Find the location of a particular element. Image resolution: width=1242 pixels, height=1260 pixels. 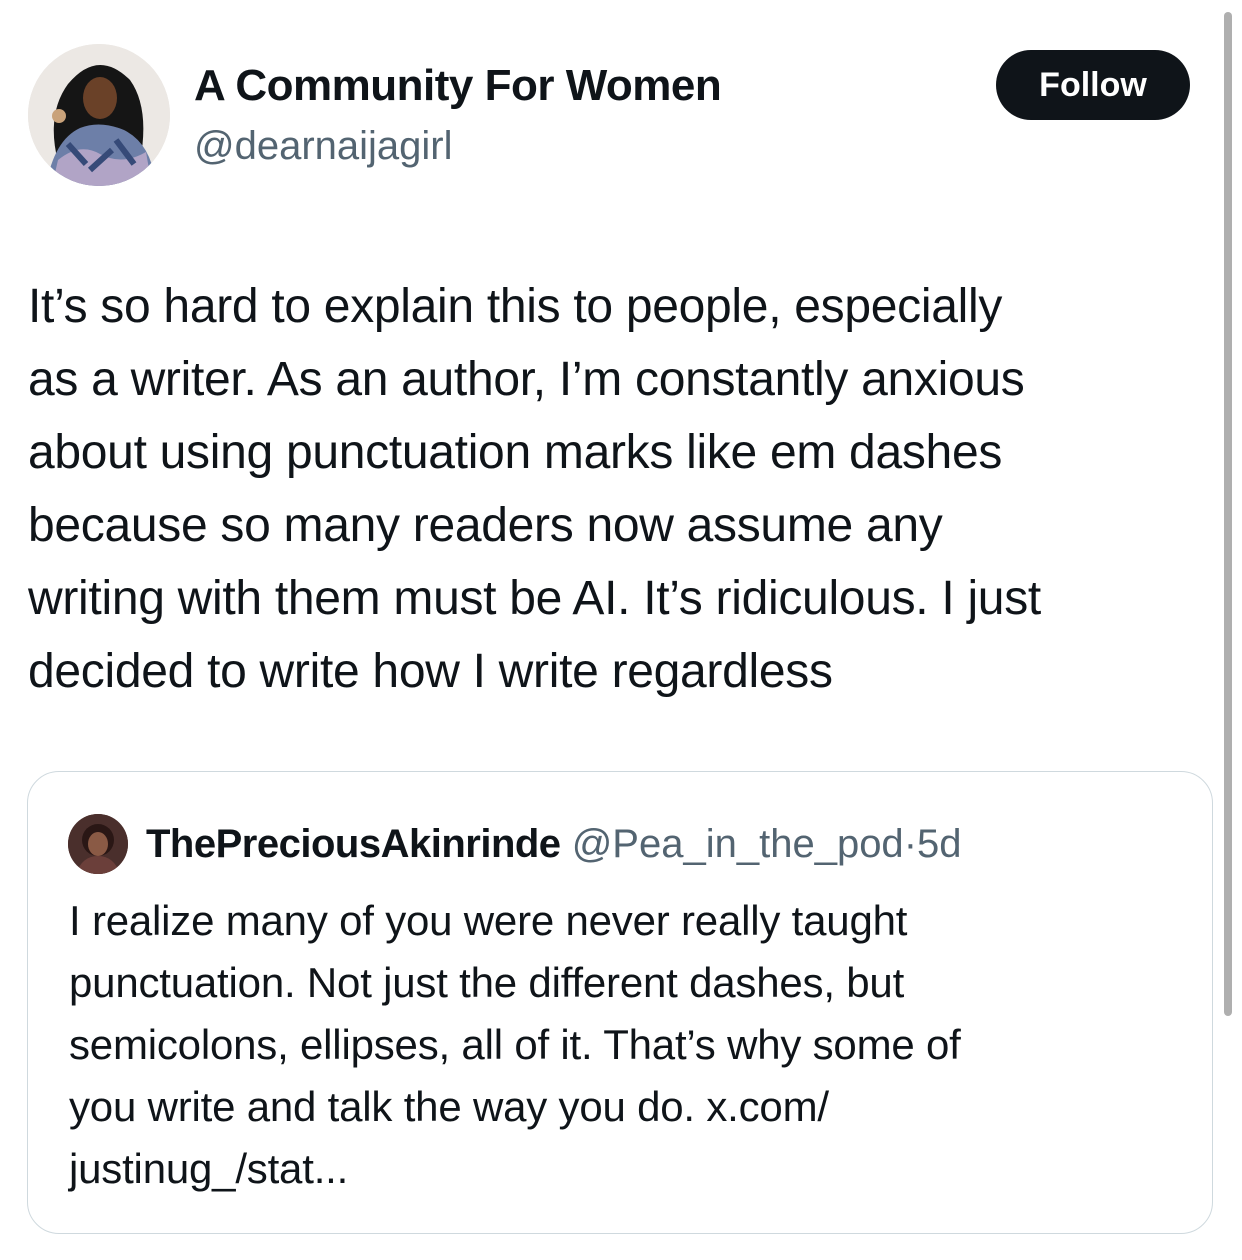

quoted-tweet-header: ThePreciousAkinrinde @Pea_in_the_pod·5d is located at coordinates (554, 844).